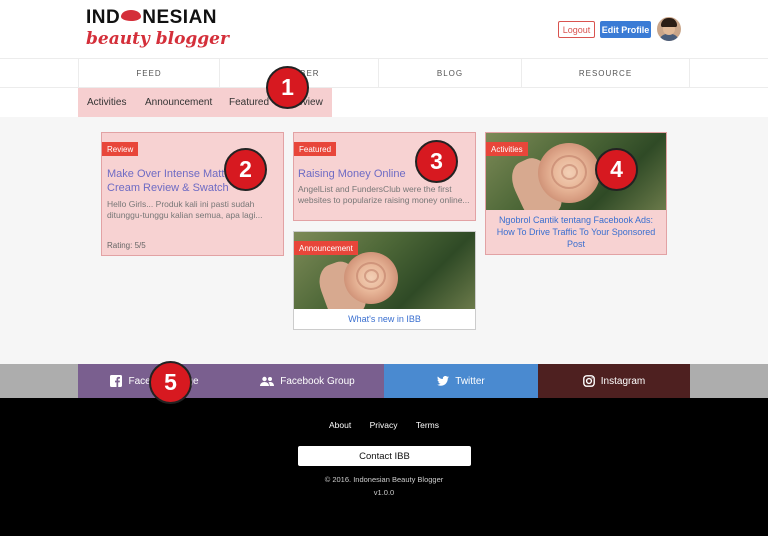 Image resolution: width=768 pixels, height=536 pixels. Describe the element at coordinates (606, 73) in the screenshot. I see `tab-resource: RESOURCE` at that location.